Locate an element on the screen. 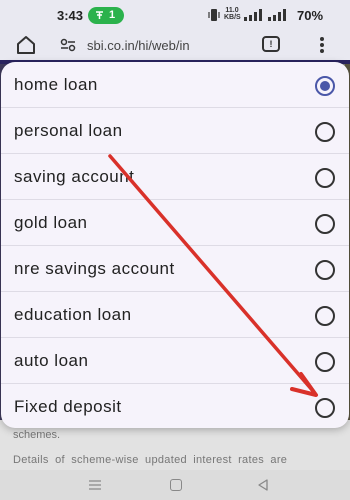 Image resolution: width=350 pixels, height=500 pixels. network-speed: 11.0 KB/S is located at coordinates (232, 14).